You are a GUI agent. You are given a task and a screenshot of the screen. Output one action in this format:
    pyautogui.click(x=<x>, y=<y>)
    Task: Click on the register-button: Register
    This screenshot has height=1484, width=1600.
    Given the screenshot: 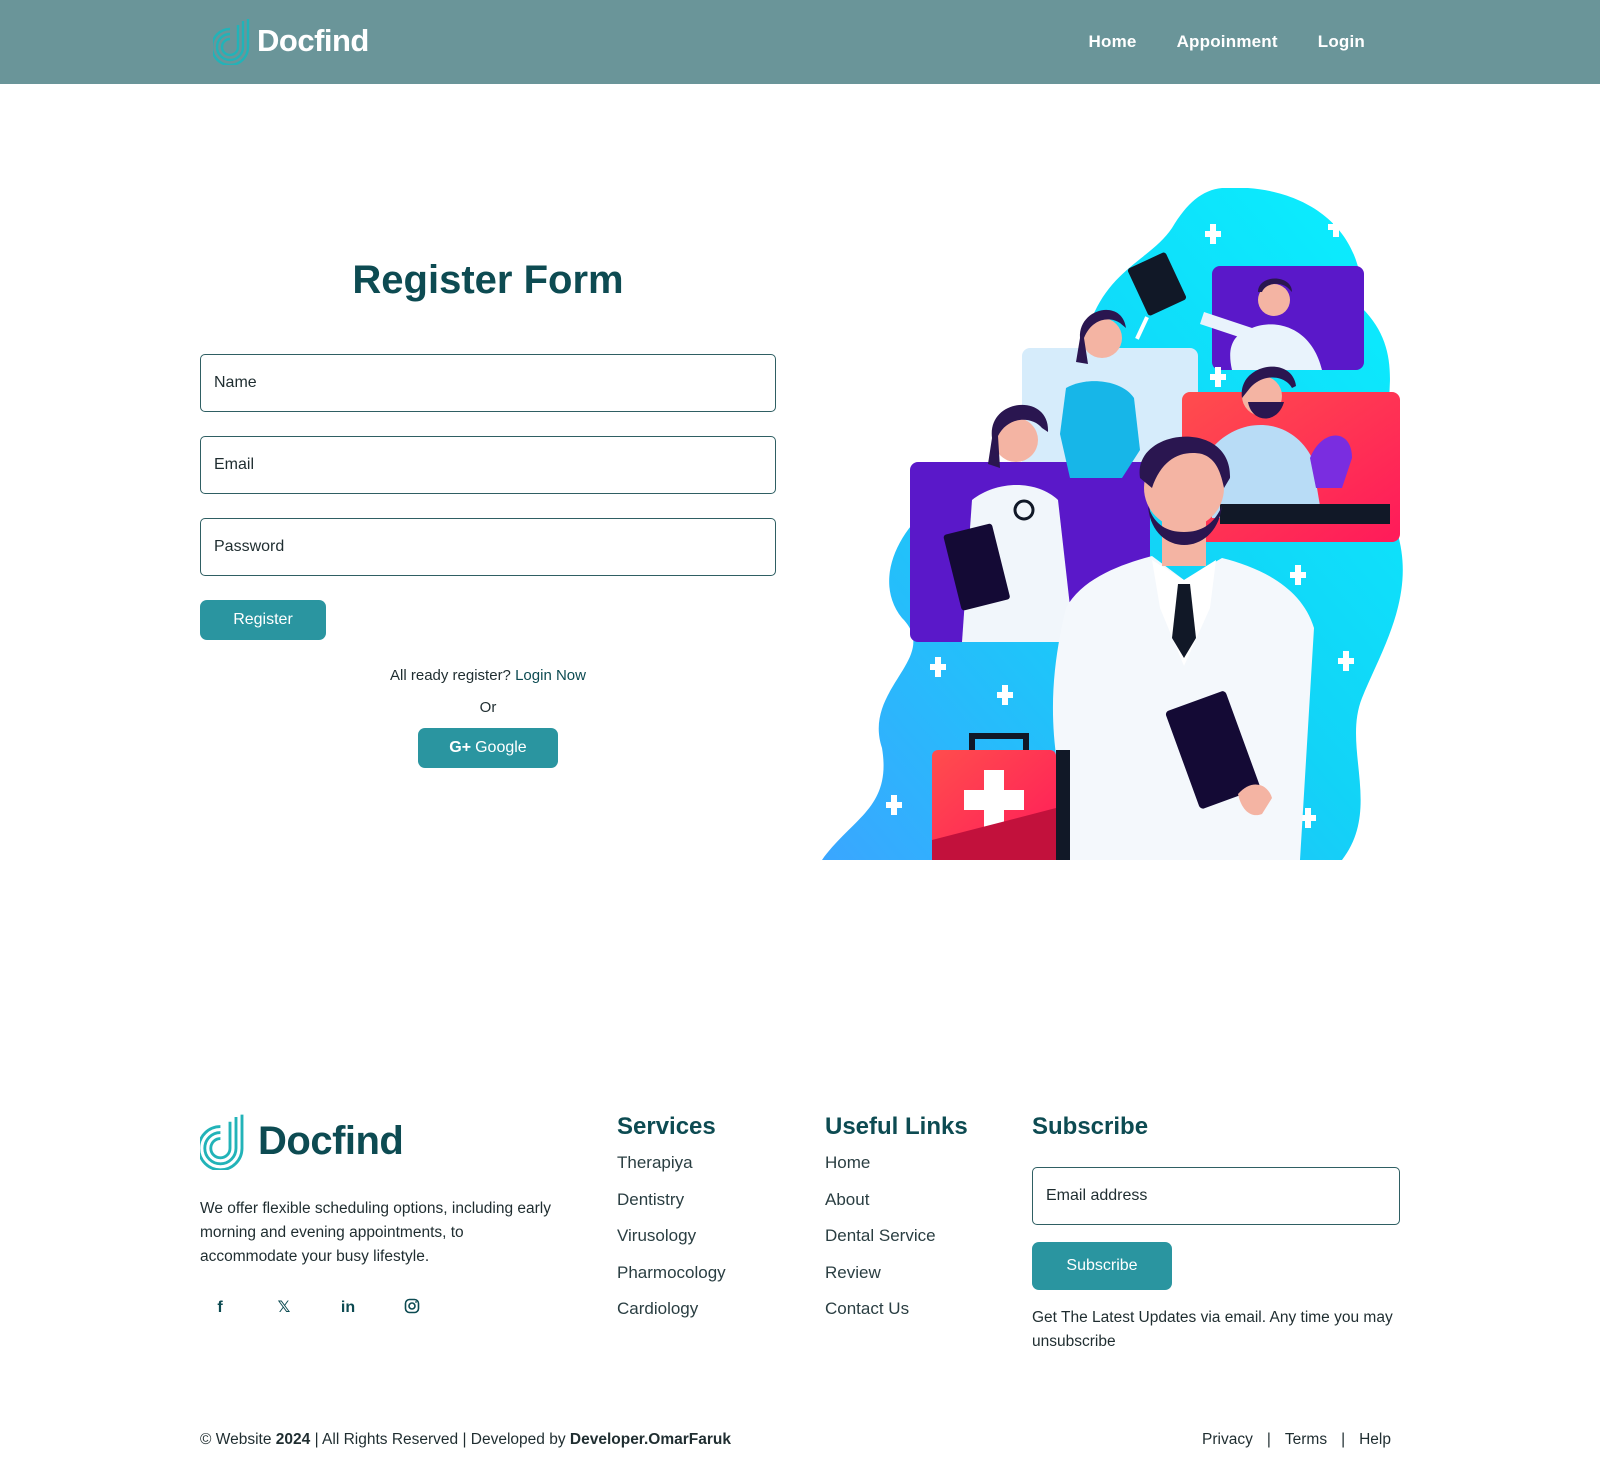 What is the action you would take?
    pyautogui.click(x=263, y=620)
    